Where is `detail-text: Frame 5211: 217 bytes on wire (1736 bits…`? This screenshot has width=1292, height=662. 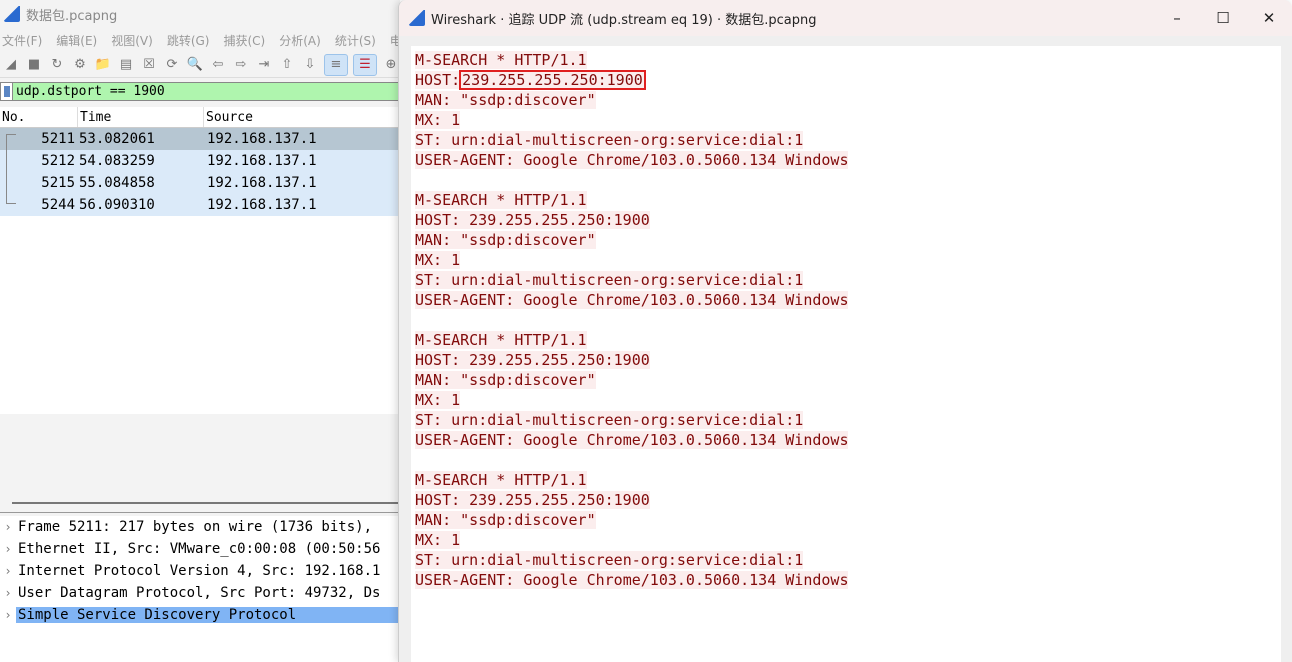
detail-text: Frame 5211: 217 bytes on wire (1736 bits… is located at coordinates (195, 527).